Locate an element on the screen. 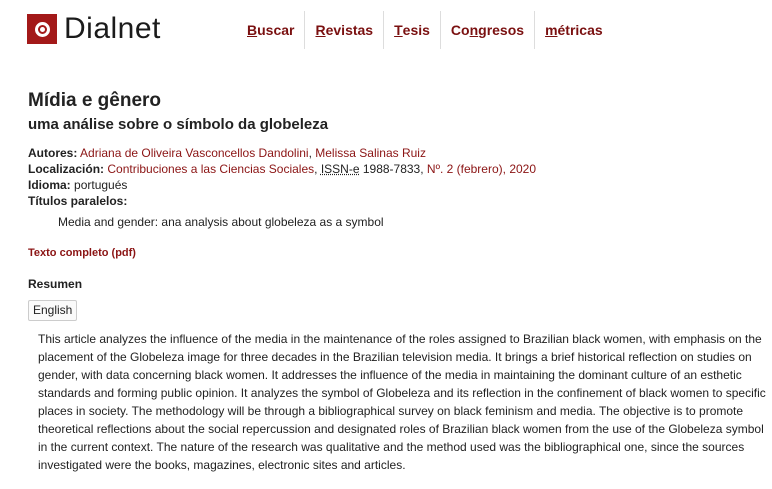 This screenshot has height=489, width=772. location-label: Localización: is located at coordinates (66, 169).